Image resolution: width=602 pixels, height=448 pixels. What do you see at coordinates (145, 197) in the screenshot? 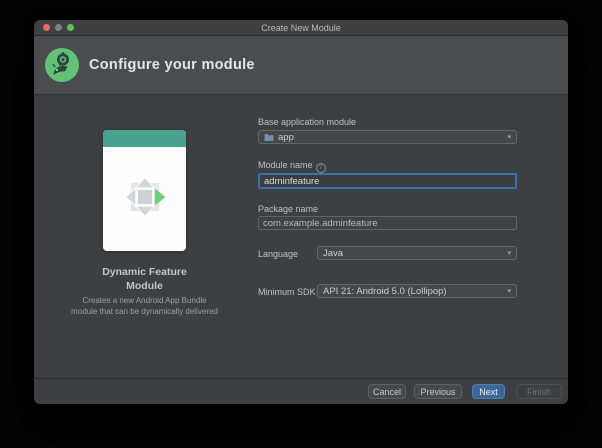
I see `dynamic-feature-diamond-icon` at bounding box center [145, 197].